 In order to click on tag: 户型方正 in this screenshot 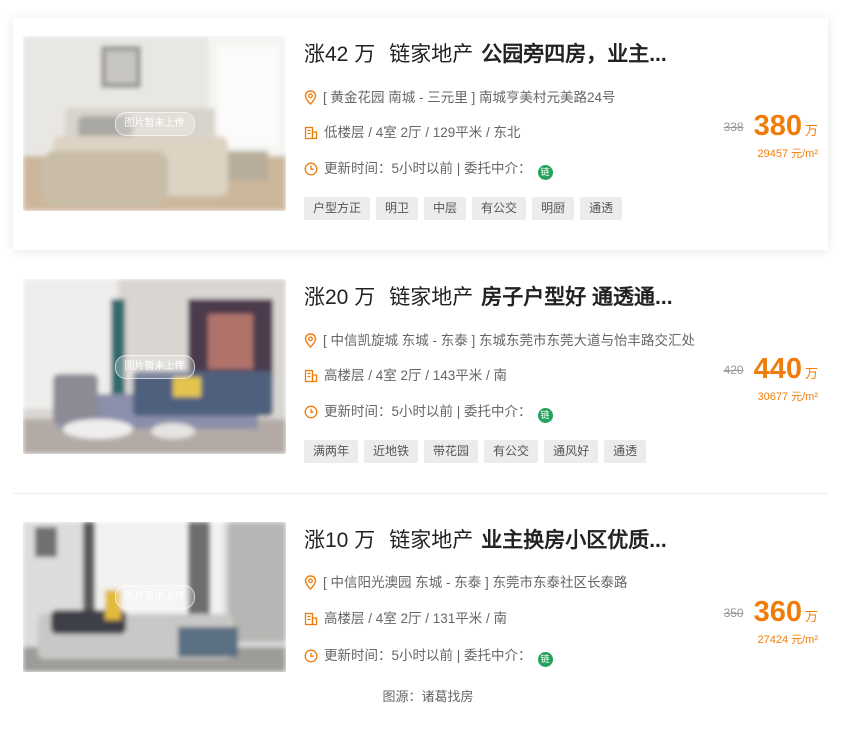, I will do `click(337, 208)`.